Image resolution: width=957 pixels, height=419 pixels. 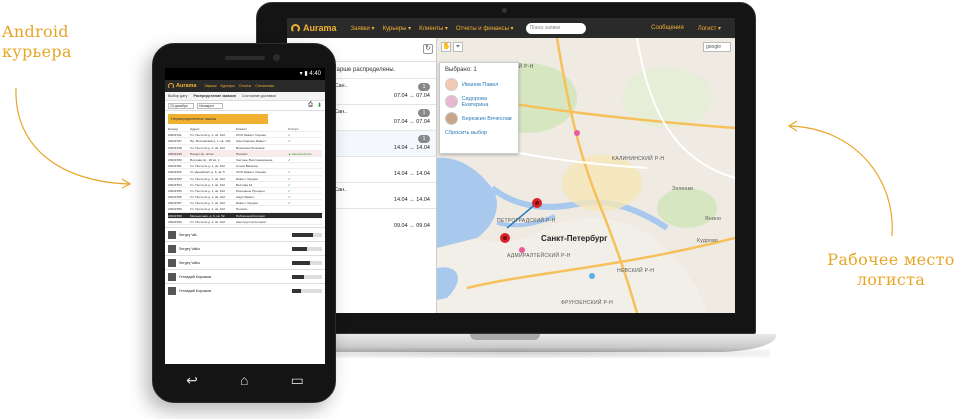 What do you see at coordinates (37, 51) in the screenshot?
I see `caption-android-line2: курьера` at bounding box center [37, 51].